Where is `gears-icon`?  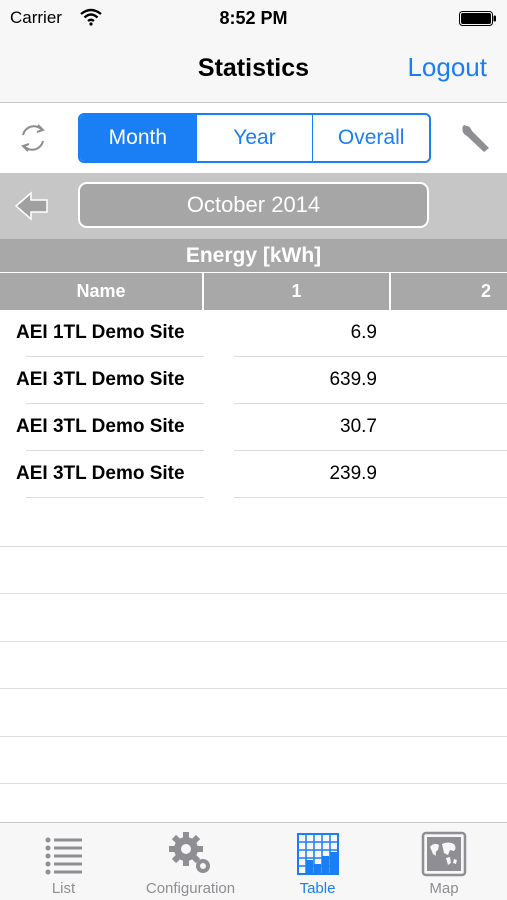 gears-icon is located at coordinates (189, 852).